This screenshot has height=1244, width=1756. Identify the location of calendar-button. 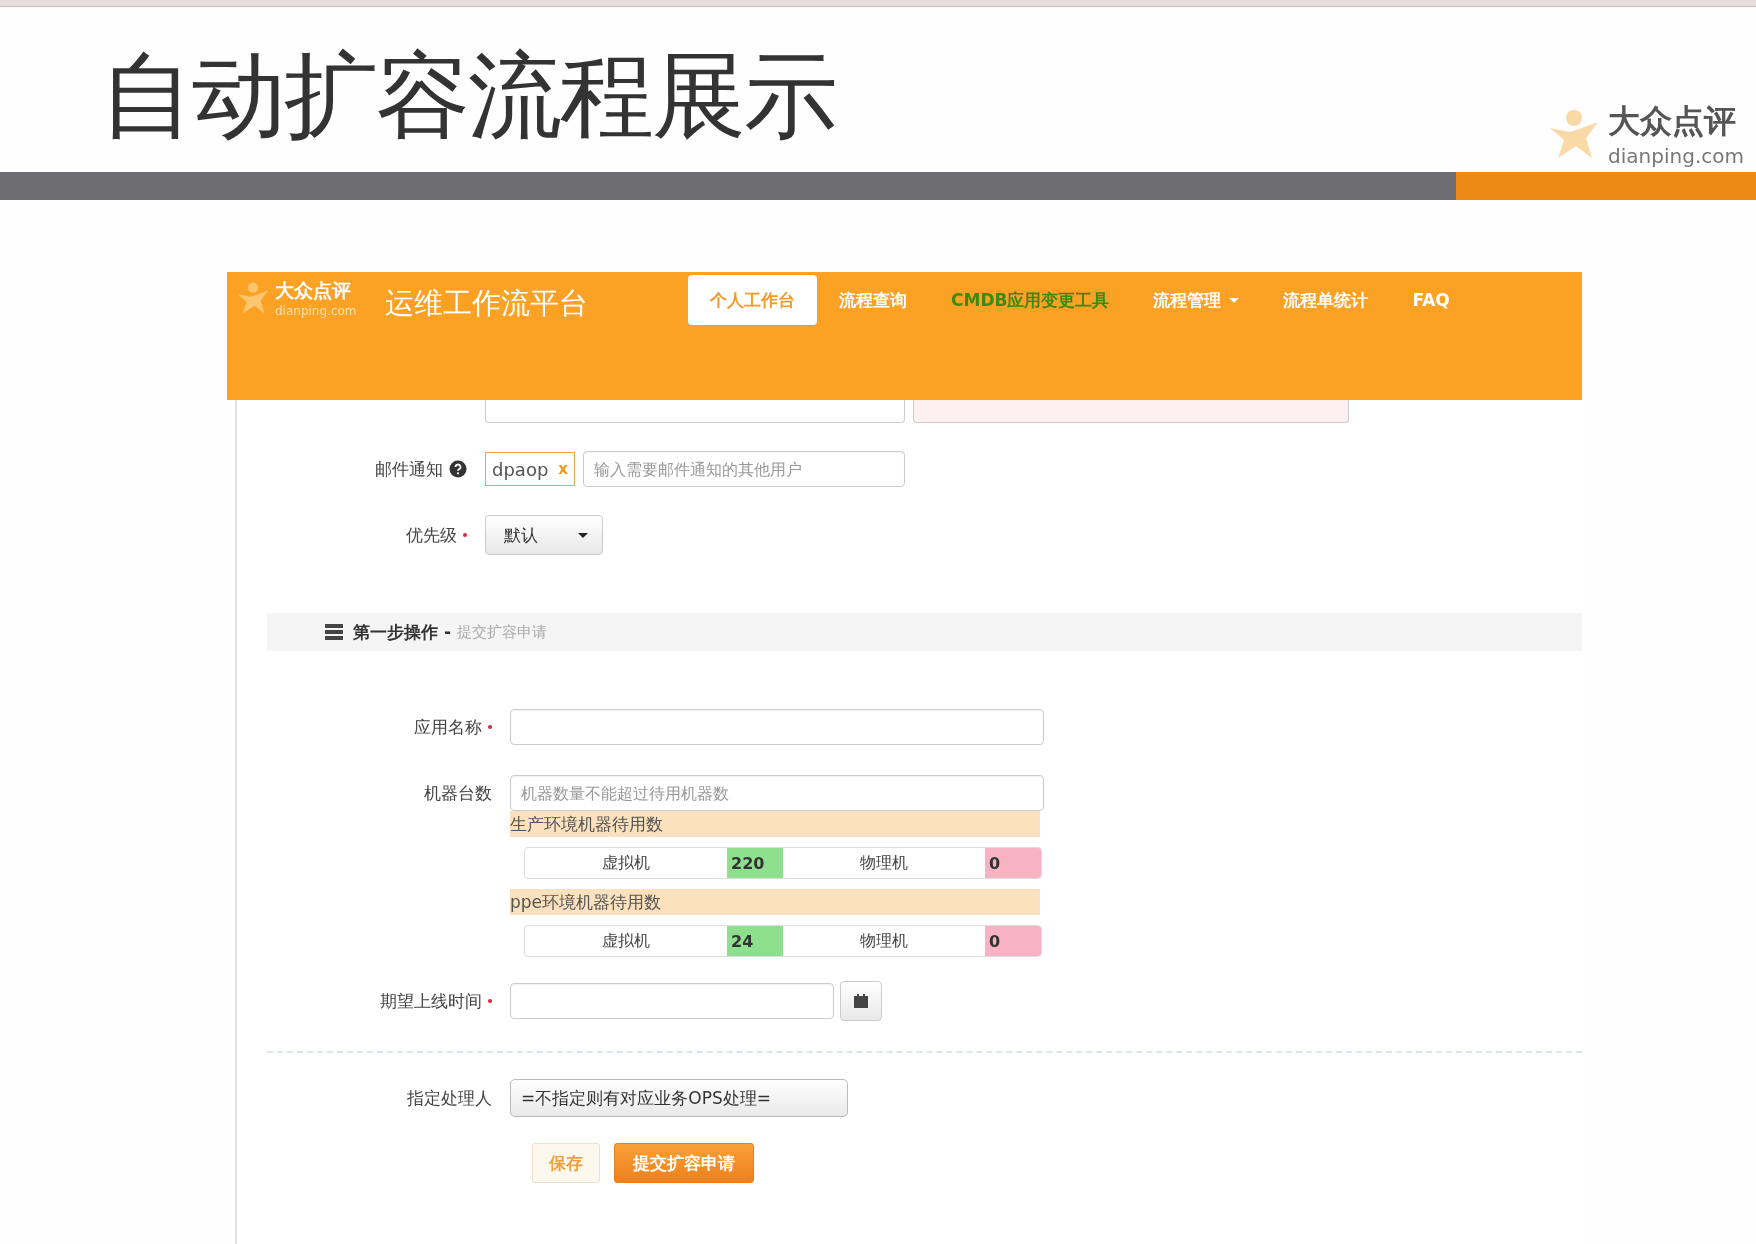
(861, 1001).